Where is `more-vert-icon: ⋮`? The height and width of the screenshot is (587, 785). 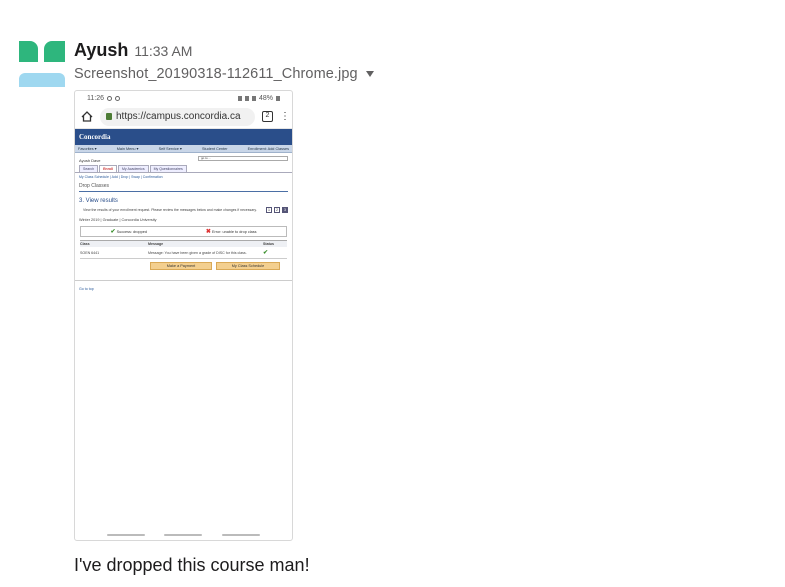 more-vert-icon: ⋮ is located at coordinates (285, 116).